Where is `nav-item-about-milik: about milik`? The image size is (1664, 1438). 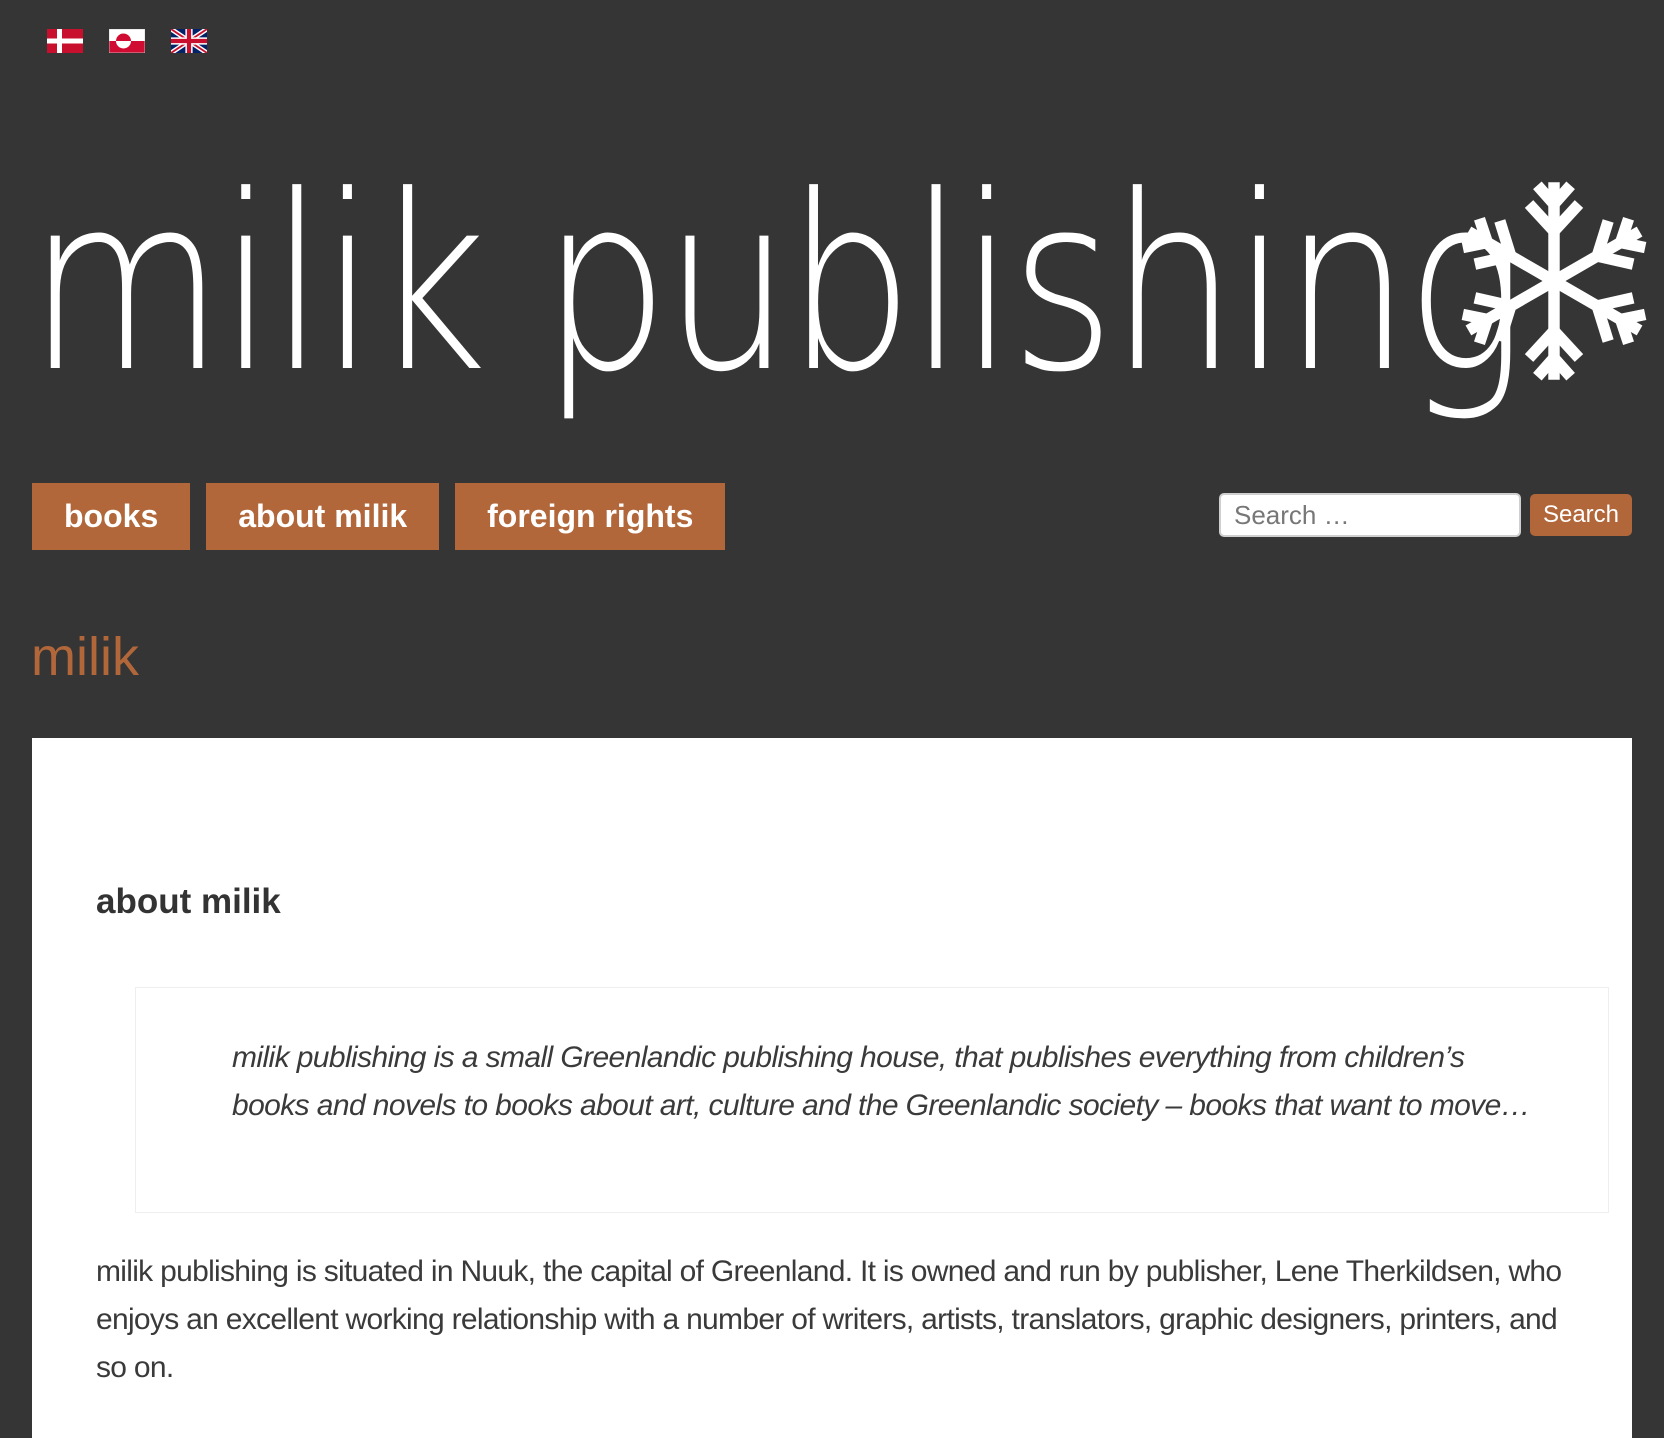 nav-item-about-milik: about milik is located at coordinates (323, 516).